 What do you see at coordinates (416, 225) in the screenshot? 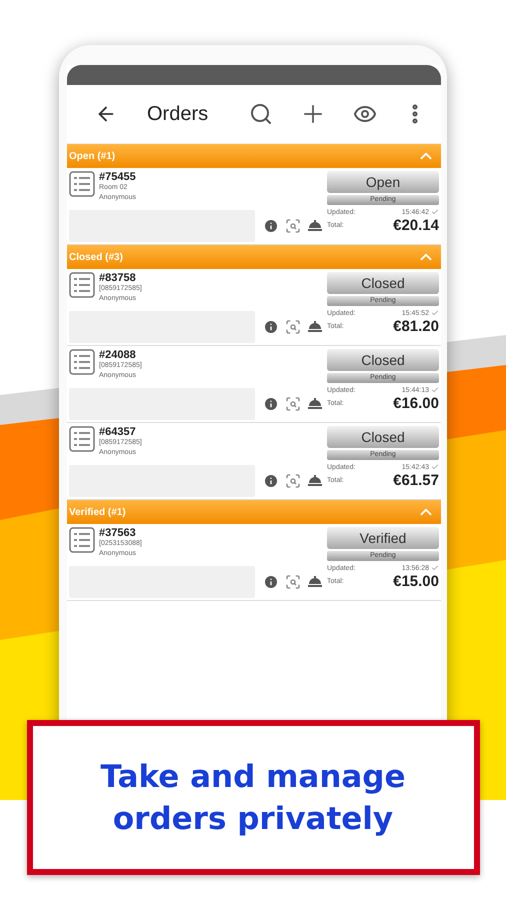
I see `order-total: €20.14` at bounding box center [416, 225].